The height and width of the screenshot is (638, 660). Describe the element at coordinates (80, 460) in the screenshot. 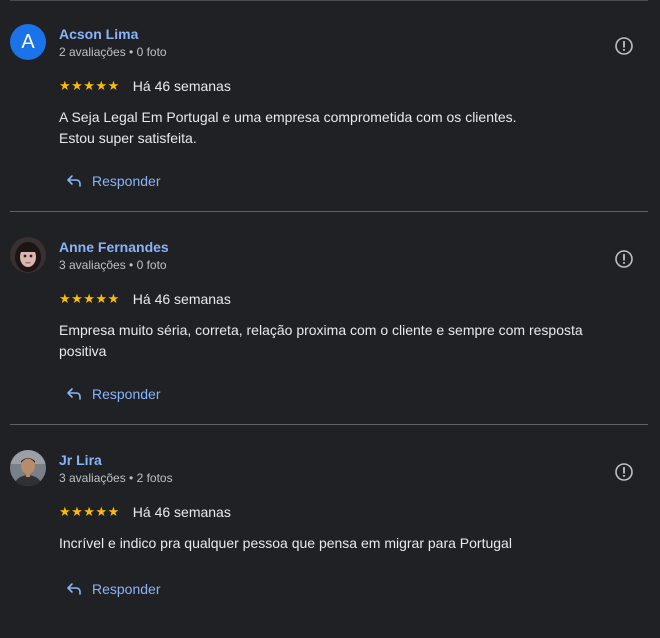

I see `reviewer-name: Jr Lira` at that location.